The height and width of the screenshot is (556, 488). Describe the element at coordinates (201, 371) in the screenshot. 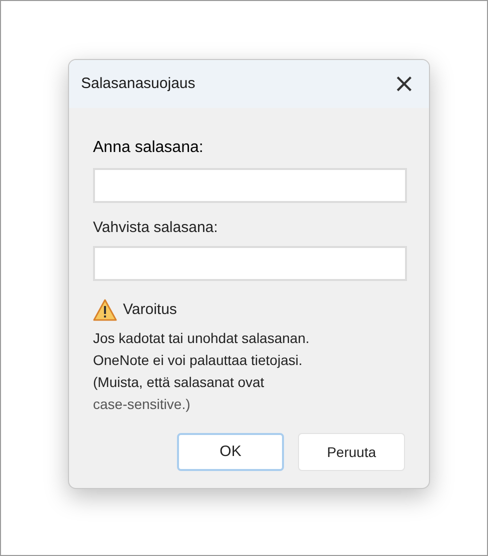

I see `warning-message: Jos kadotat tai unohdat salasanan. OneNote ei voi palauttaa tietojasi. (Muista, että salasanat ovat case-sensitive.)` at that location.